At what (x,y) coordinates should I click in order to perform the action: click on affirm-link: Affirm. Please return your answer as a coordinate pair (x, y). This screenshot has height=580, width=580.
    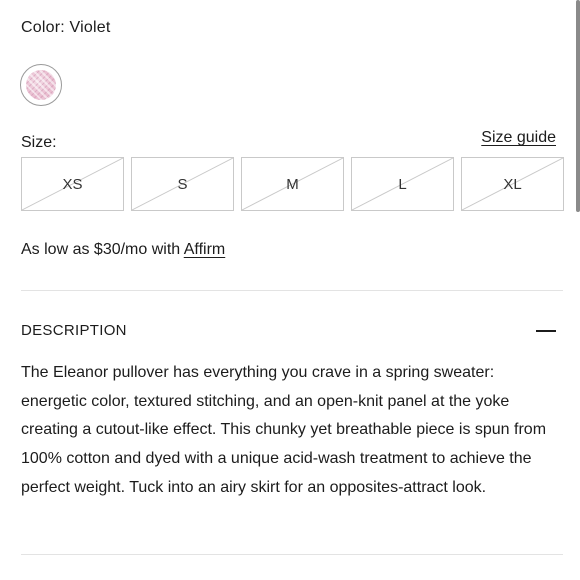
    Looking at the image, I should click on (204, 249).